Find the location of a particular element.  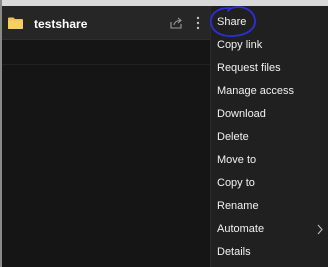

more-vertical-icon is located at coordinates (198, 23).